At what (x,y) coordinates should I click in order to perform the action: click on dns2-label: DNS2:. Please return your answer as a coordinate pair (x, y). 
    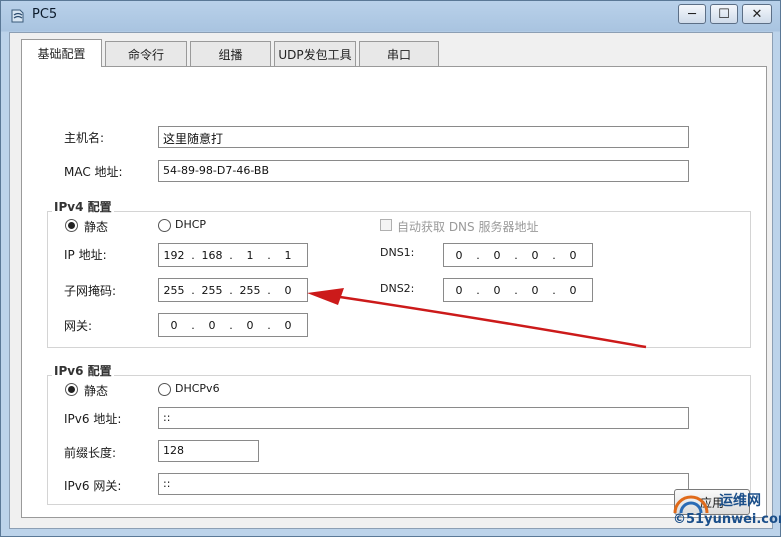
    Looking at the image, I should click on (397, 288).